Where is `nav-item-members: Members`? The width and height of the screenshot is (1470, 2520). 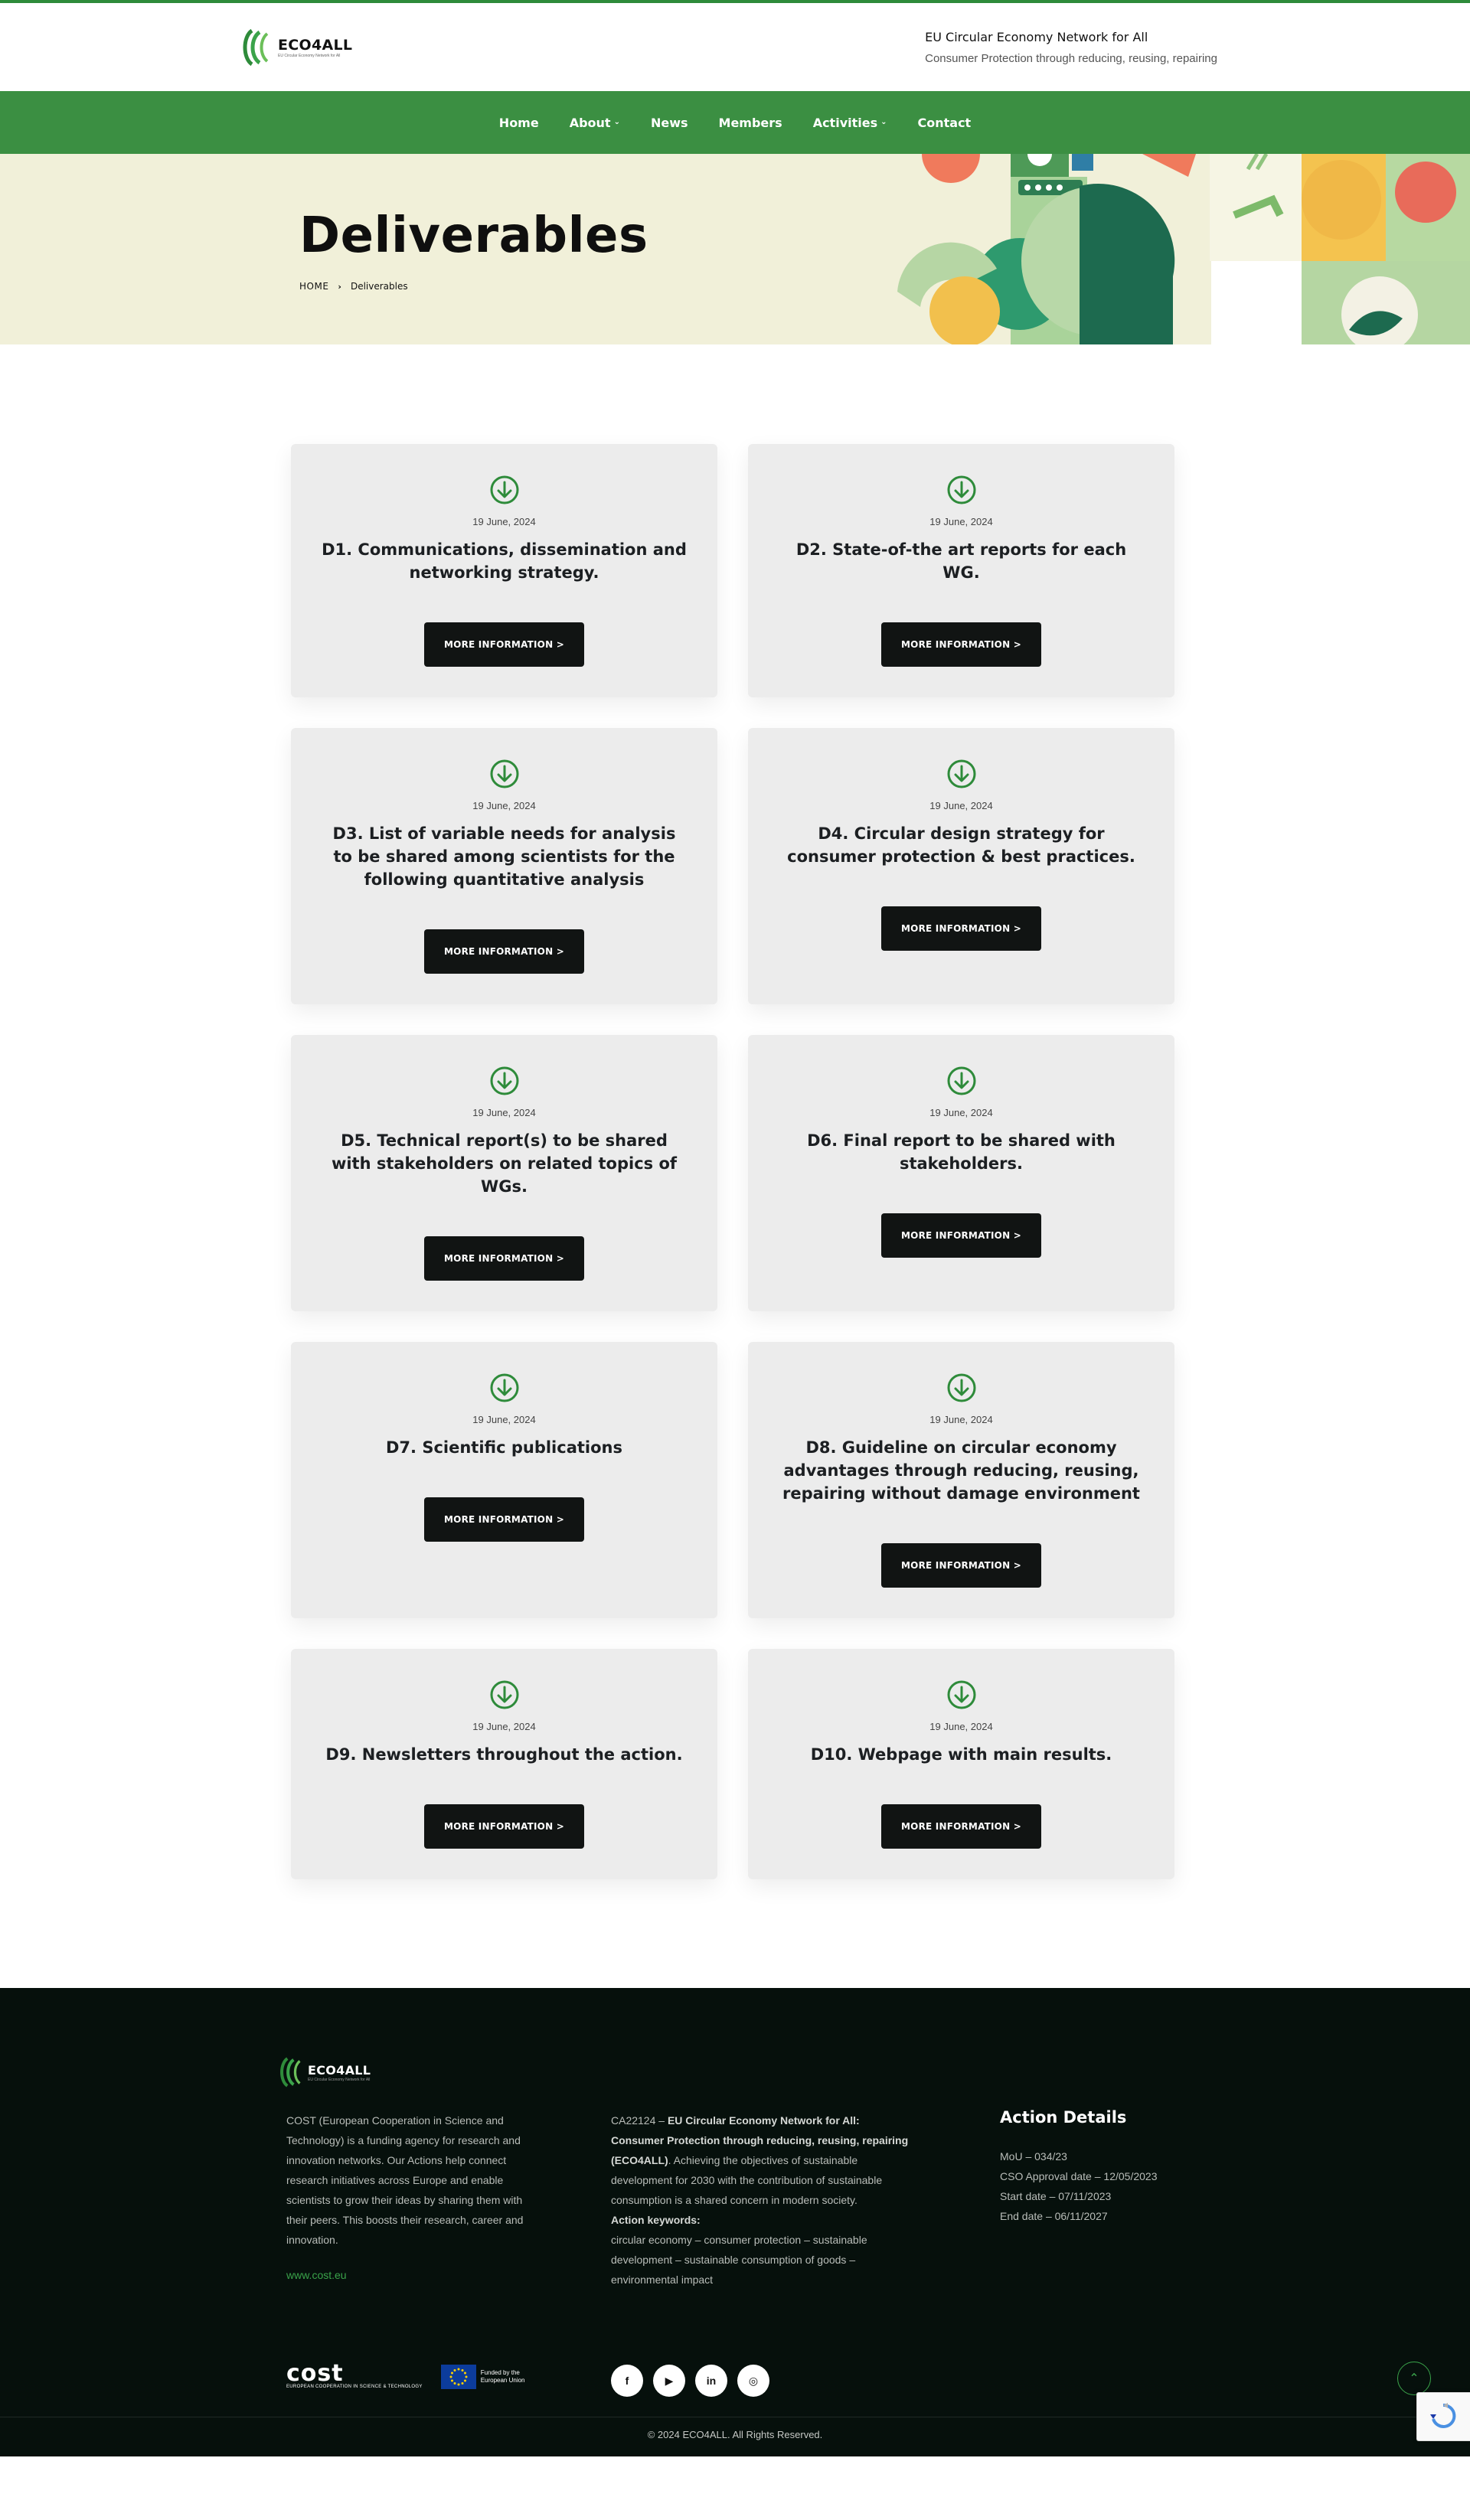 nav-item-members: Members is located at coordinates (750, 123).